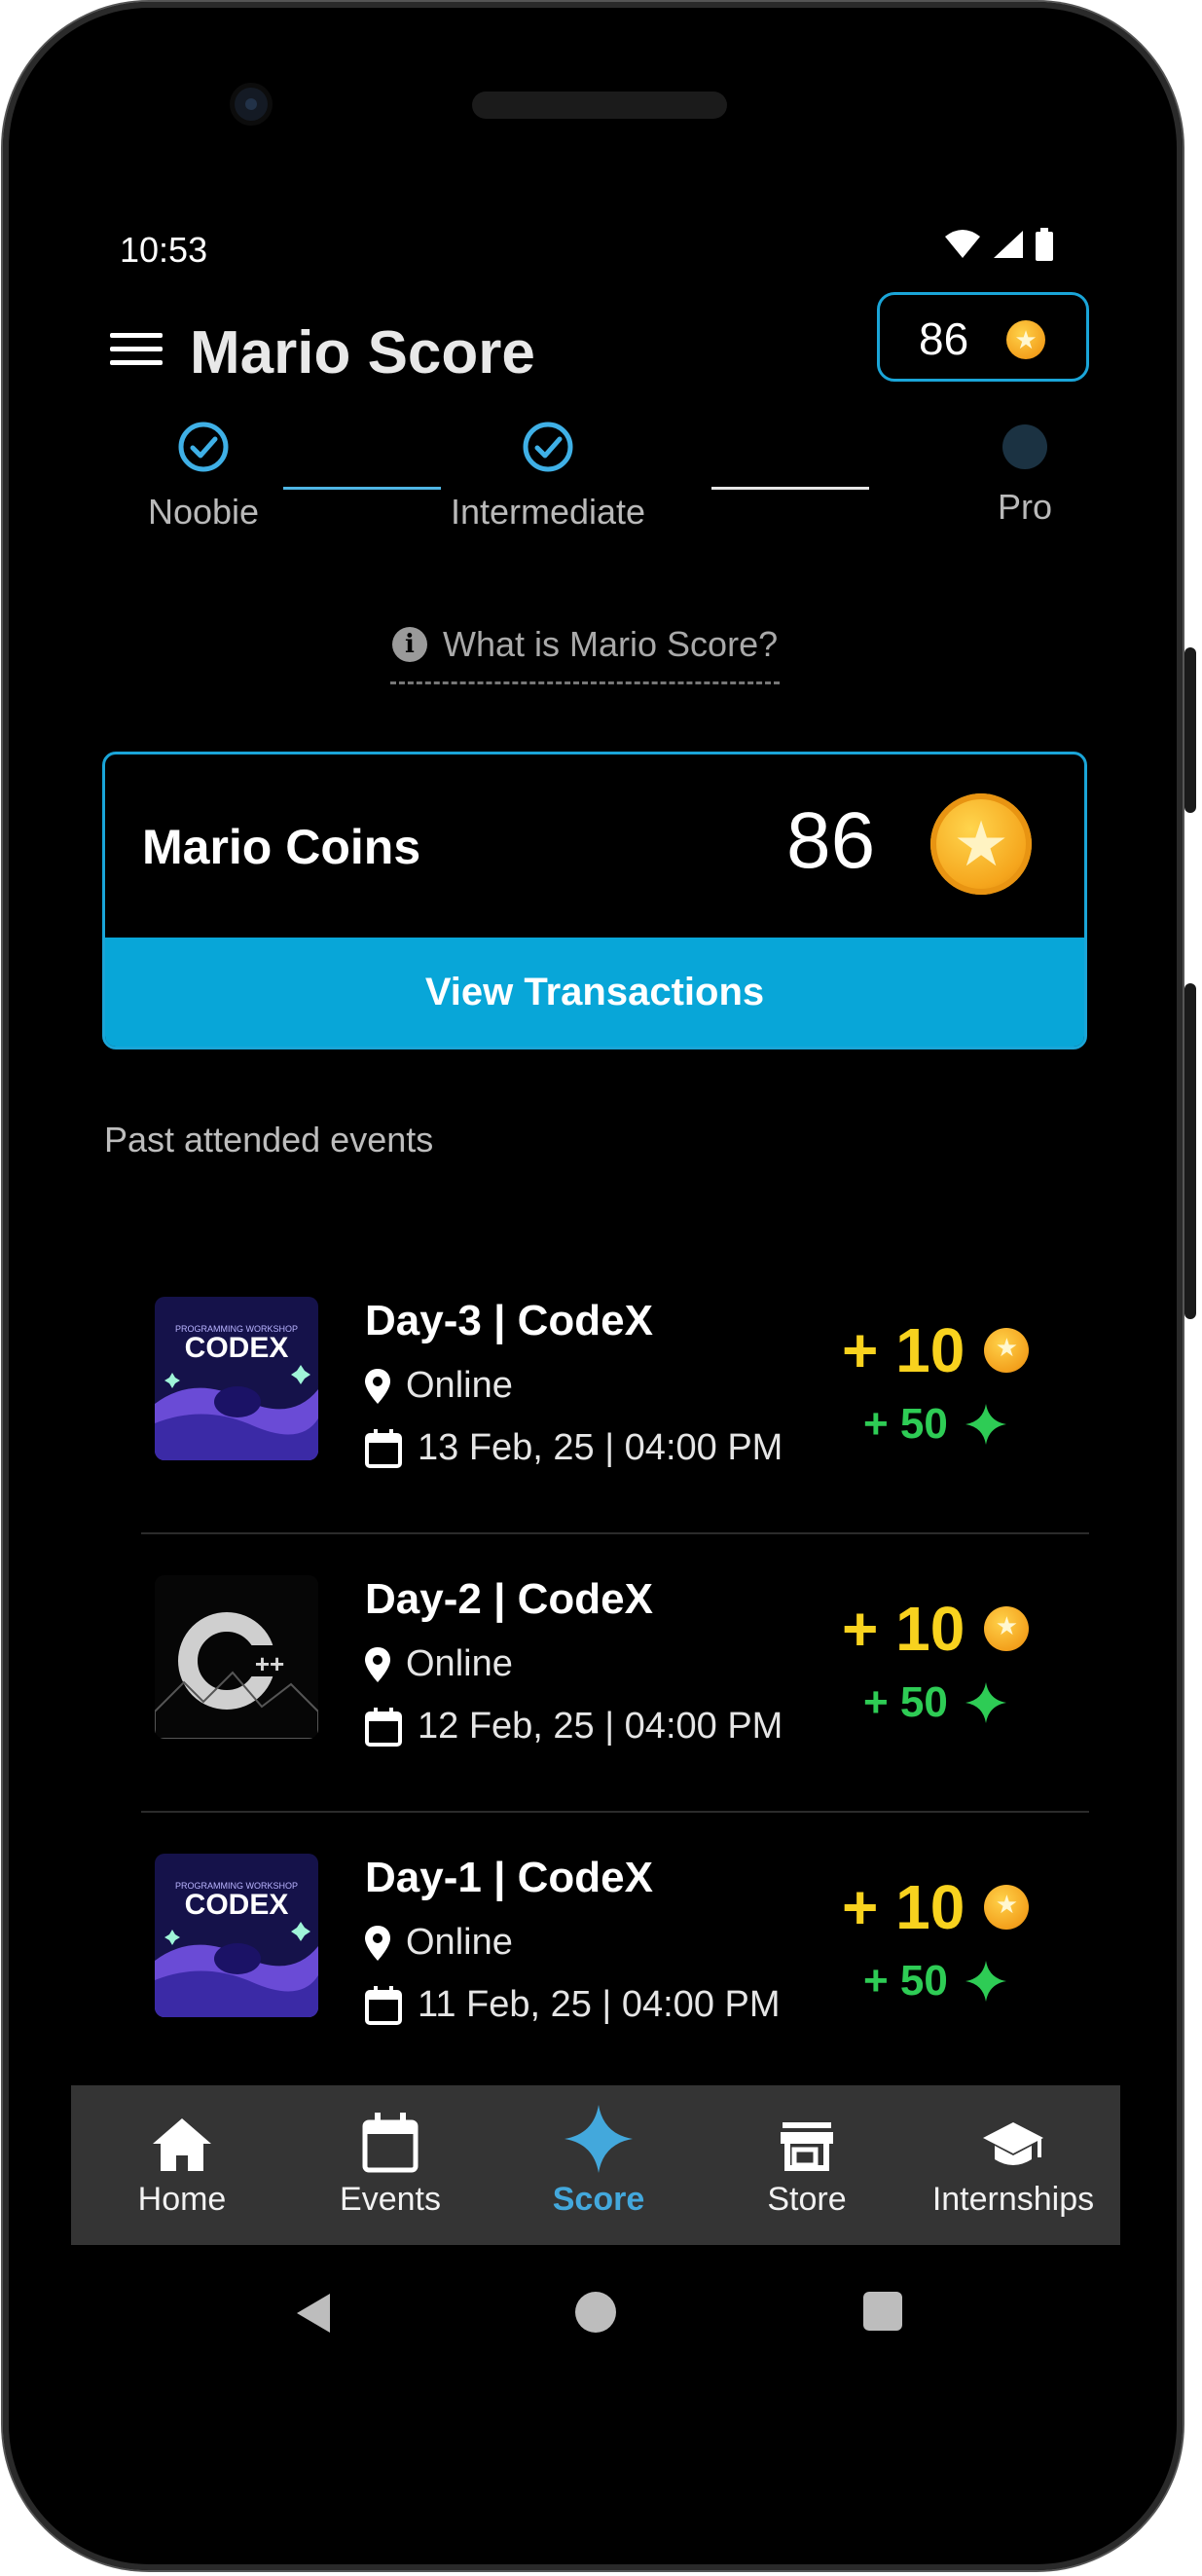  What do you see at coordinates (1013, 2199) in the screenshot?
I see `nav-label: Internships` at bounding box center [1013, 2199].